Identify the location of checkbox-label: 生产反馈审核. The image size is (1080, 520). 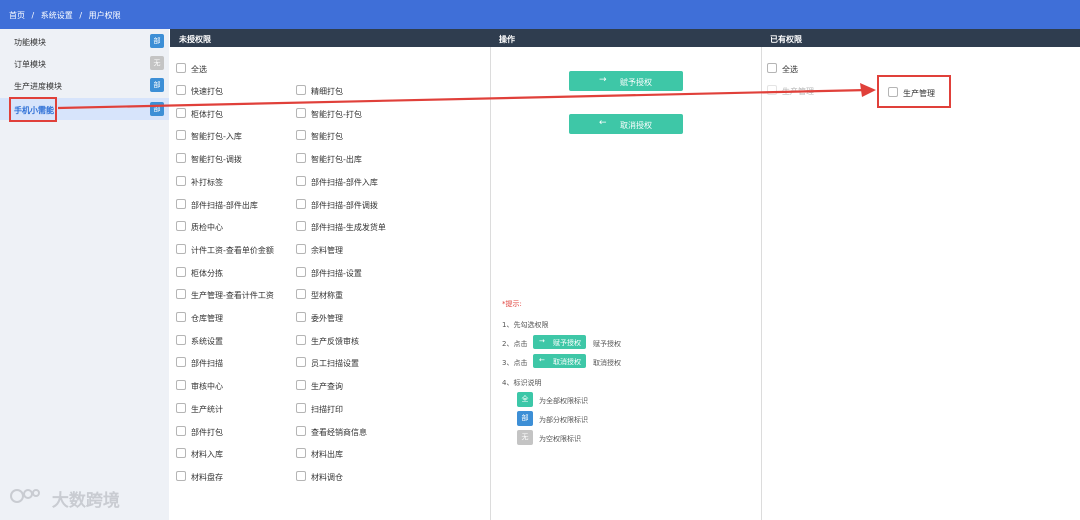
(335, 341).